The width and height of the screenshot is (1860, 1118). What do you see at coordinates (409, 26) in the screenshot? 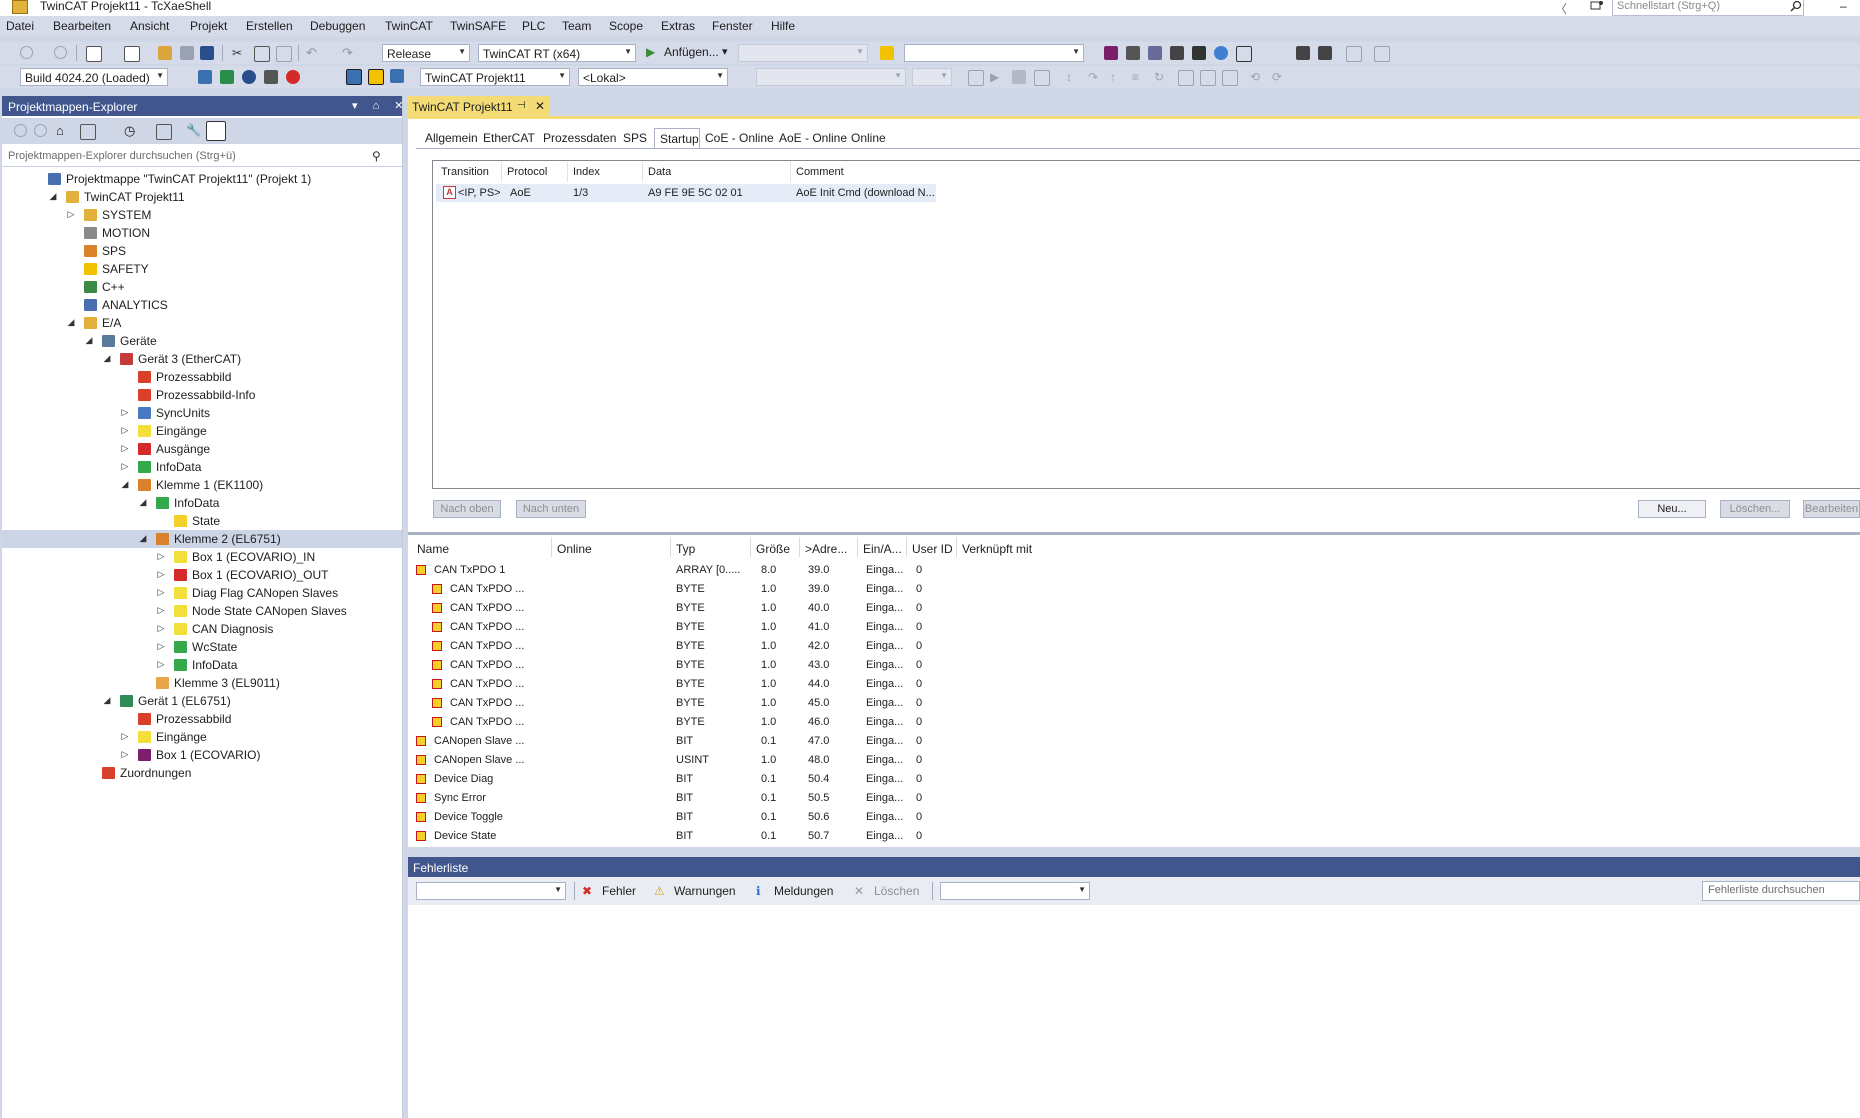
I see `menu-twincat: TwinCAT` at bounding box center [409, 26].